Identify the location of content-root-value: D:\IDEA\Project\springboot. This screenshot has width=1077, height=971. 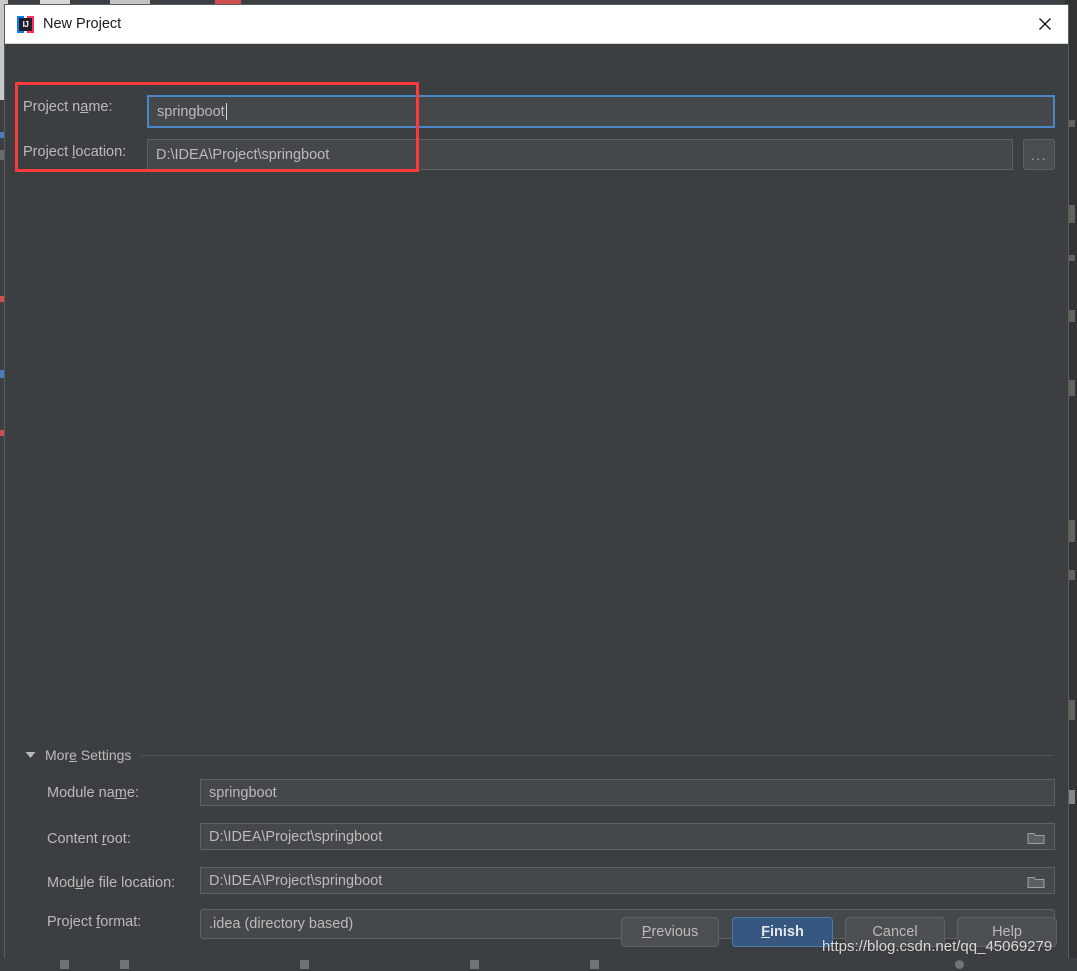
(296, 836).